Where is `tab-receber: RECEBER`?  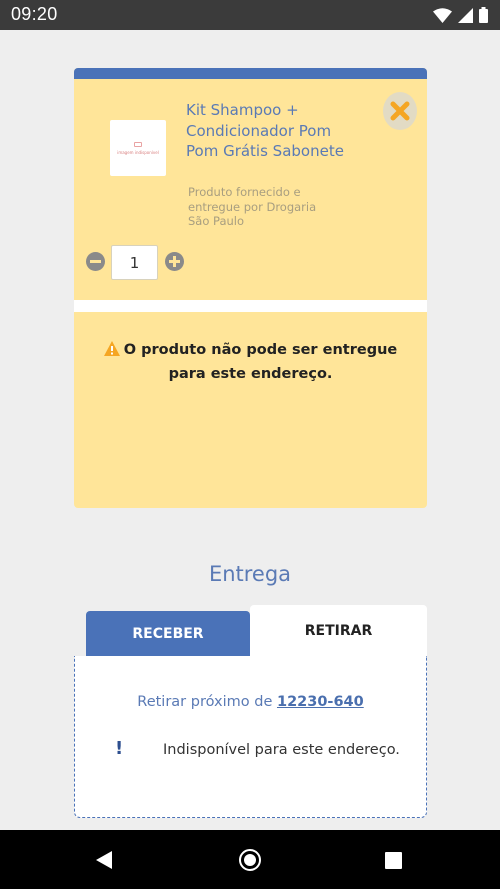 tab-receber: RECEBER is located at coordinates (168, 634).